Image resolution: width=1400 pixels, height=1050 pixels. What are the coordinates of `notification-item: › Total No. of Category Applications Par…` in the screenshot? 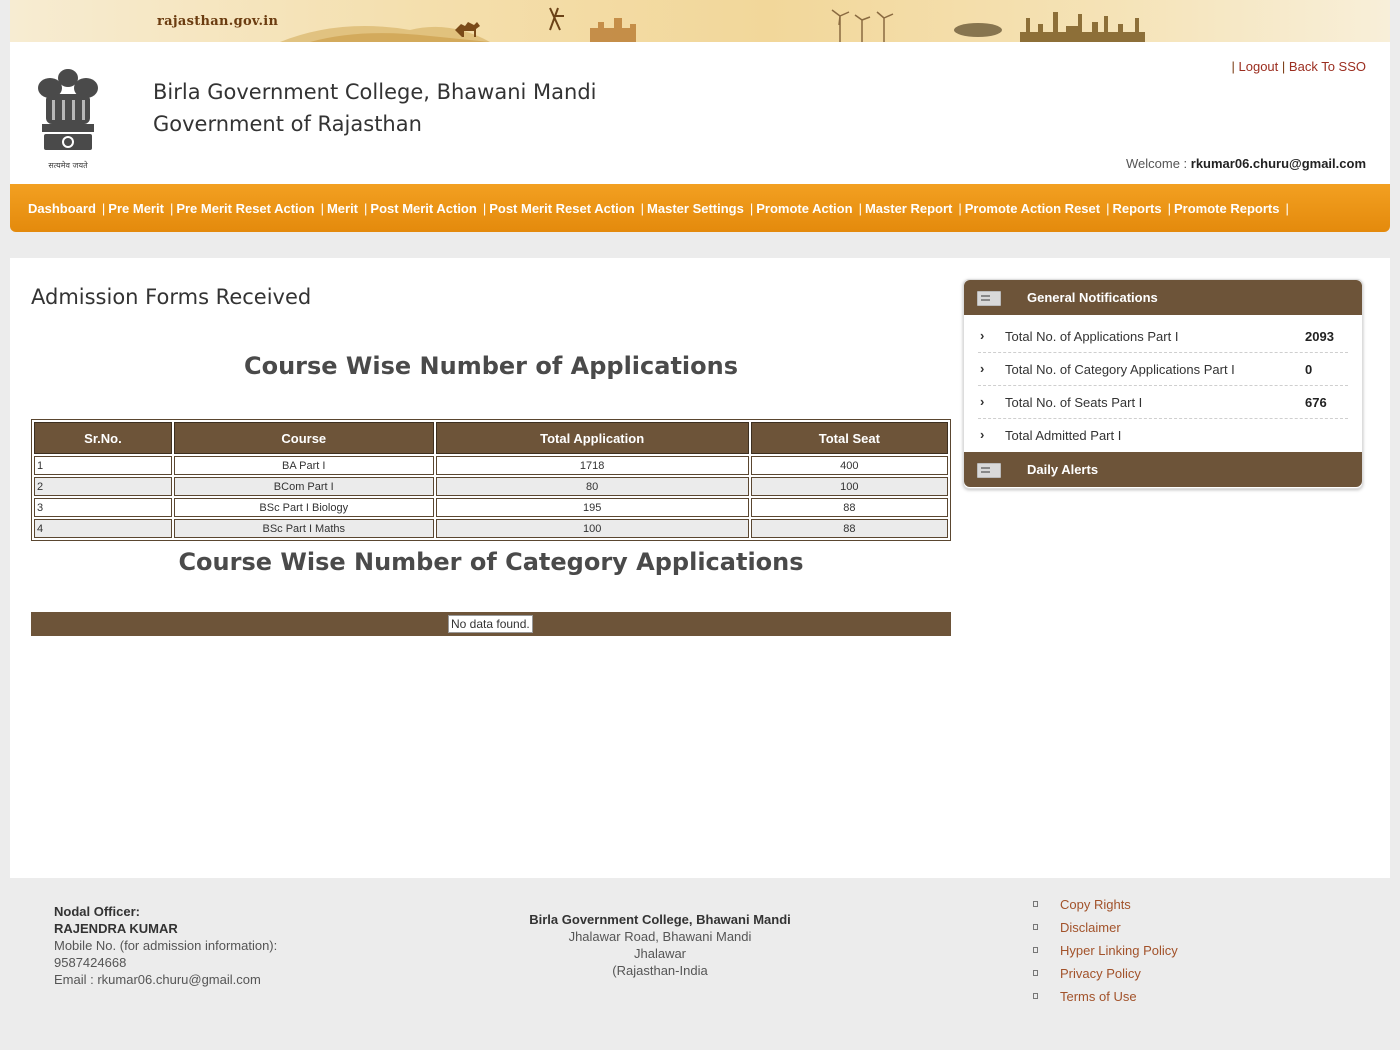 It's located at (1163, 369).